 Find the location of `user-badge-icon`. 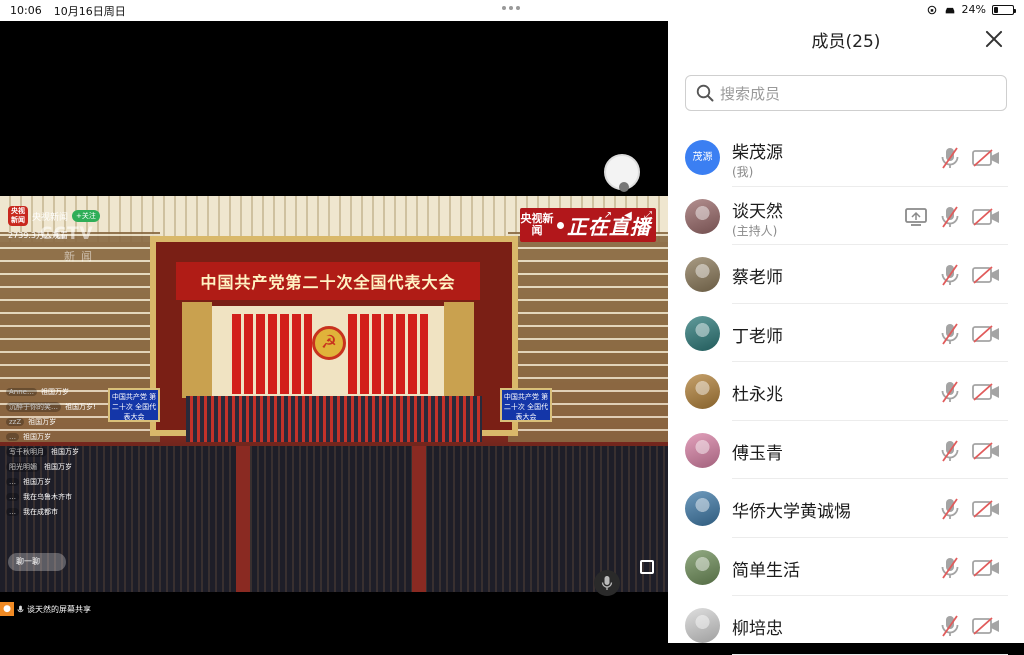

user-badge-icon is located at coordinates (624, 187).